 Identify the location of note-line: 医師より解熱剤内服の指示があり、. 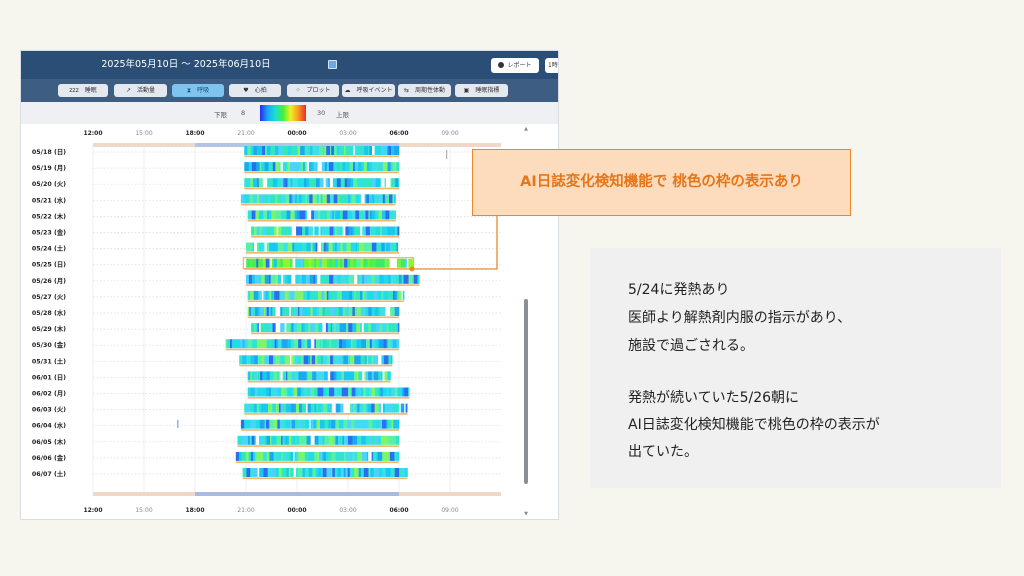
(740, 318).